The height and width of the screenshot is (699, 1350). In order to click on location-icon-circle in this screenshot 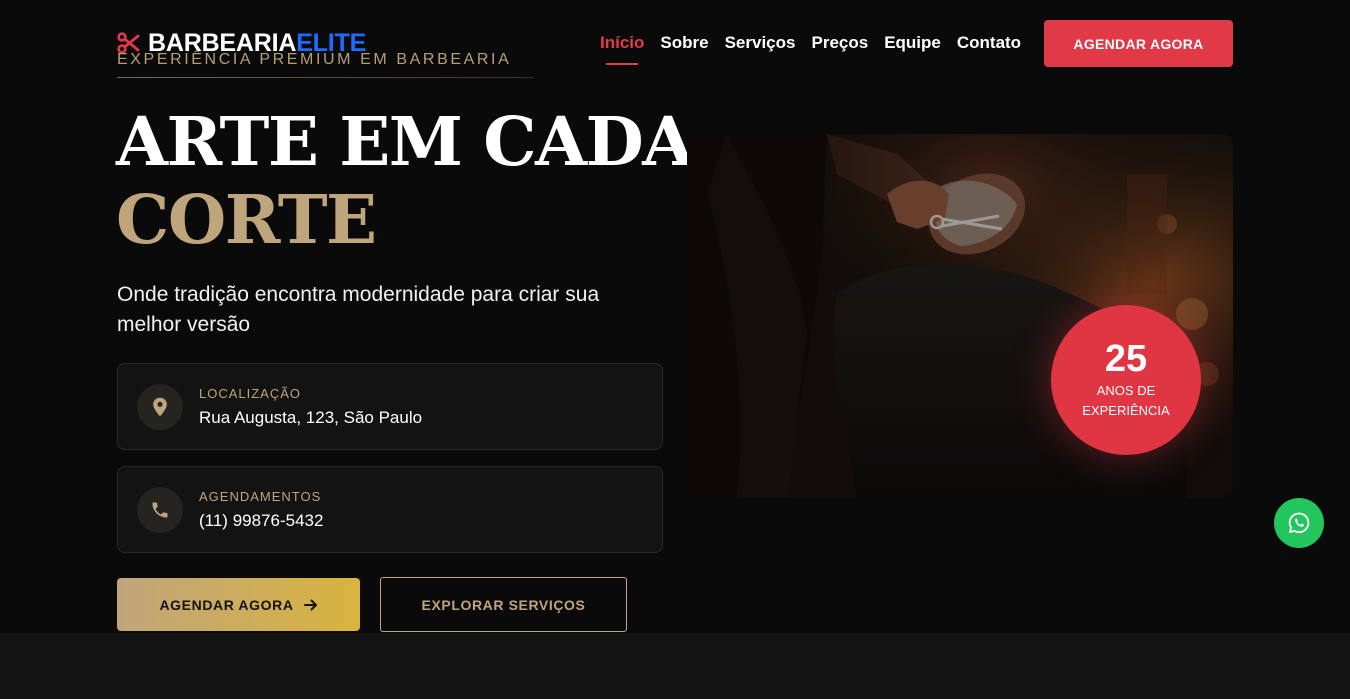, I will do `click(160, 407)`.